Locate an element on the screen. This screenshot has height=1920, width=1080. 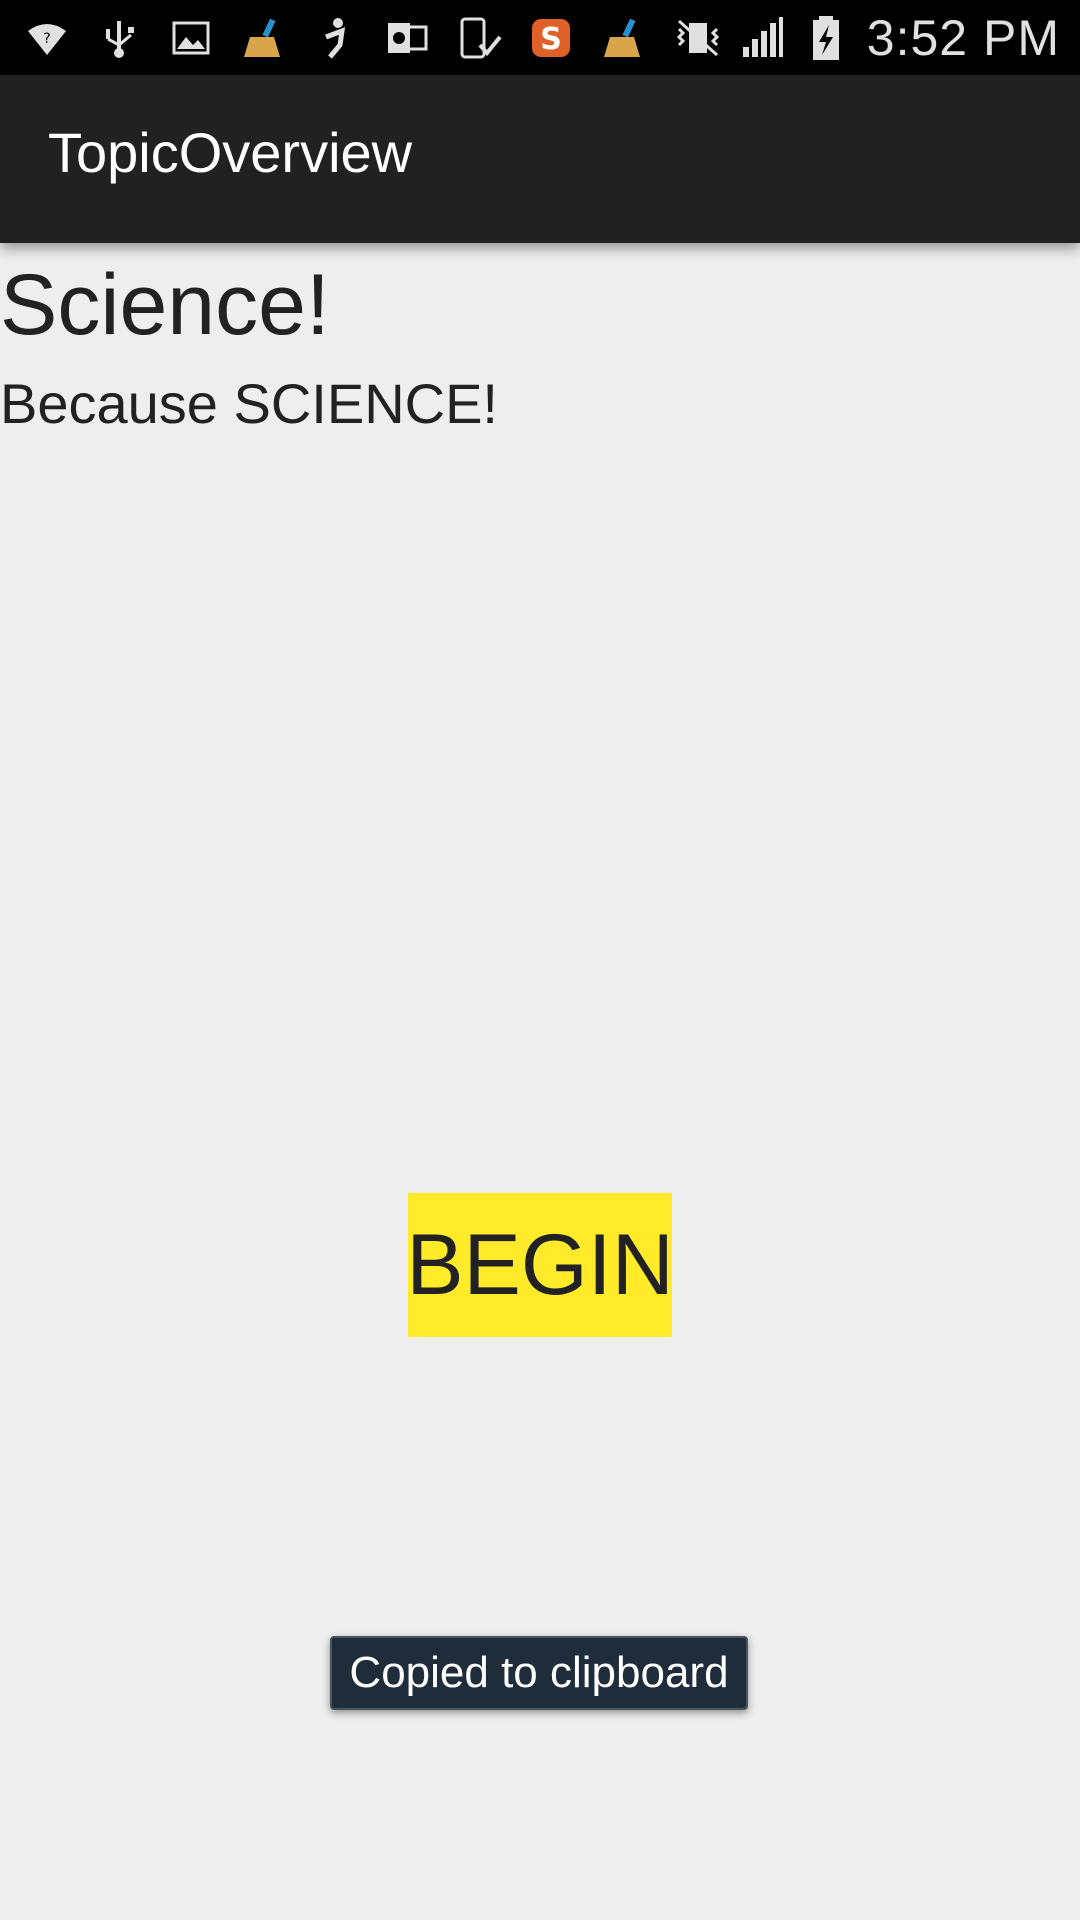
toast: Copied to clipboard is located at coordinates (539, 1673).